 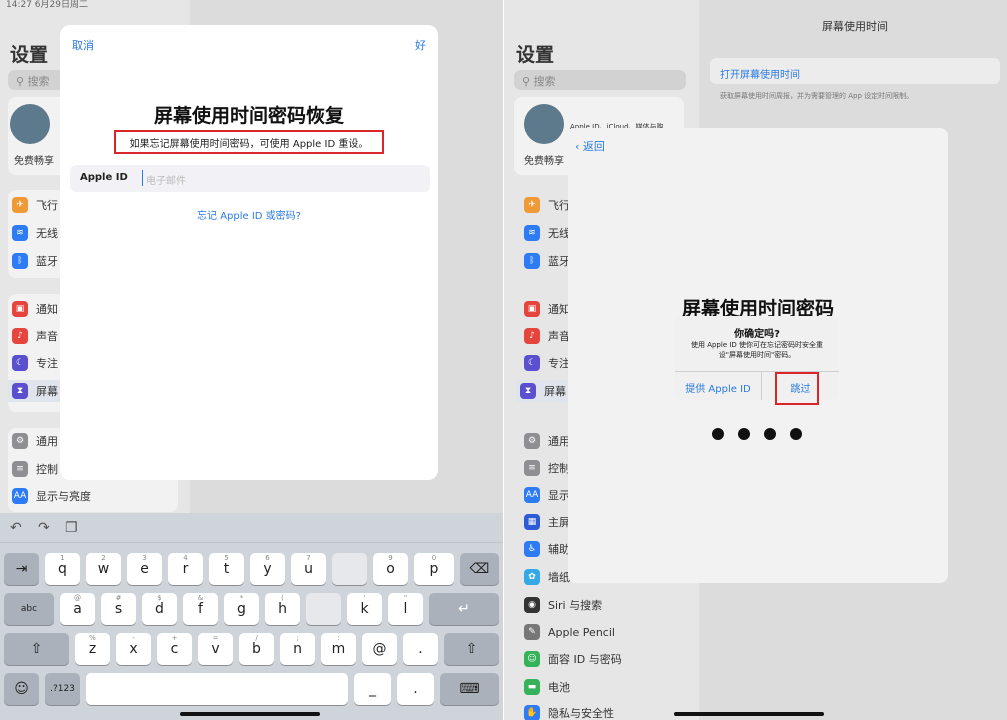 I want to click on settings-title: 设置, so click(x=29, y=55).